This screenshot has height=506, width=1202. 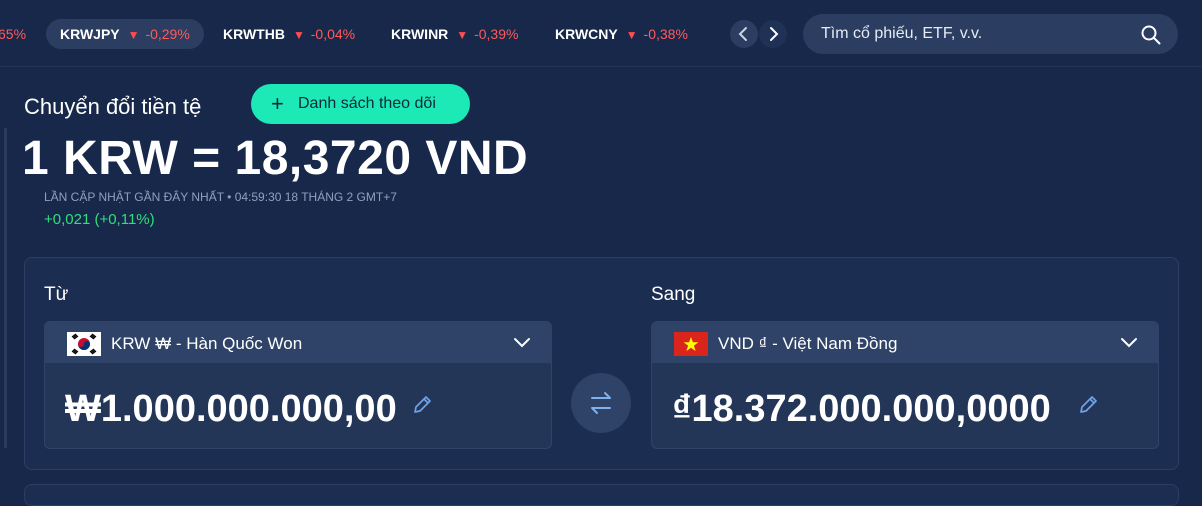 What do you see at coordinates (56, 294) in the screenshot?
I see `from-label: Từ` at bounding box center [56, 294].